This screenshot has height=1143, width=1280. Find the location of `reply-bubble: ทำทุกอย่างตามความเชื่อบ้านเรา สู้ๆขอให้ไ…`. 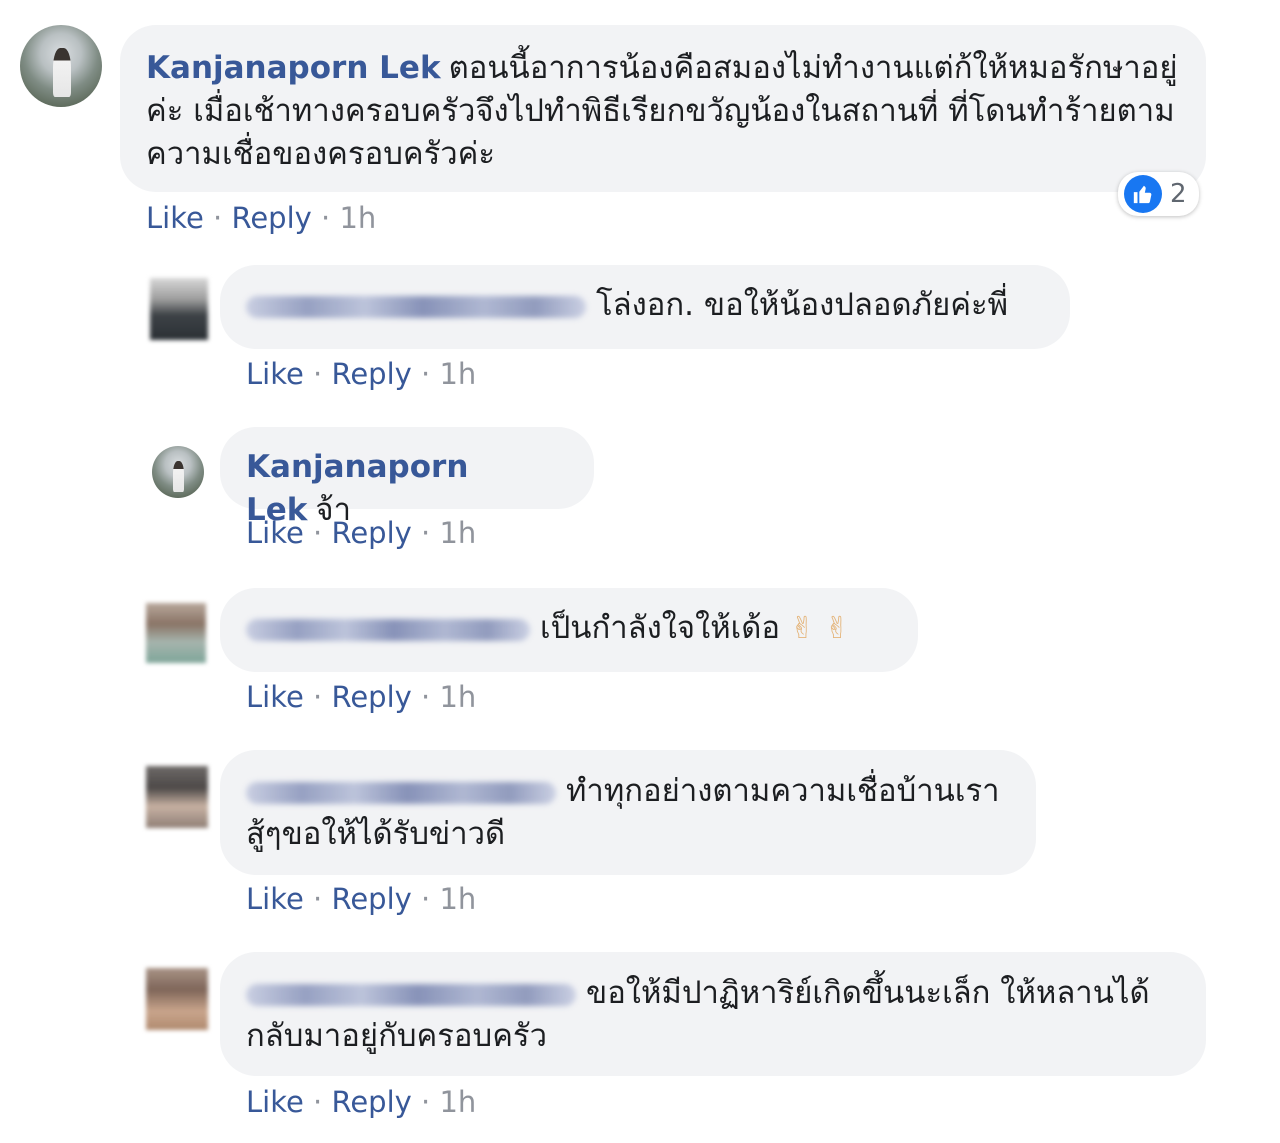

reply-bubble: ทำทุกอย่างตามความเชื่อบ้านเรา สู้ๆขอให้ไ… is located at coordinates (628, 812).